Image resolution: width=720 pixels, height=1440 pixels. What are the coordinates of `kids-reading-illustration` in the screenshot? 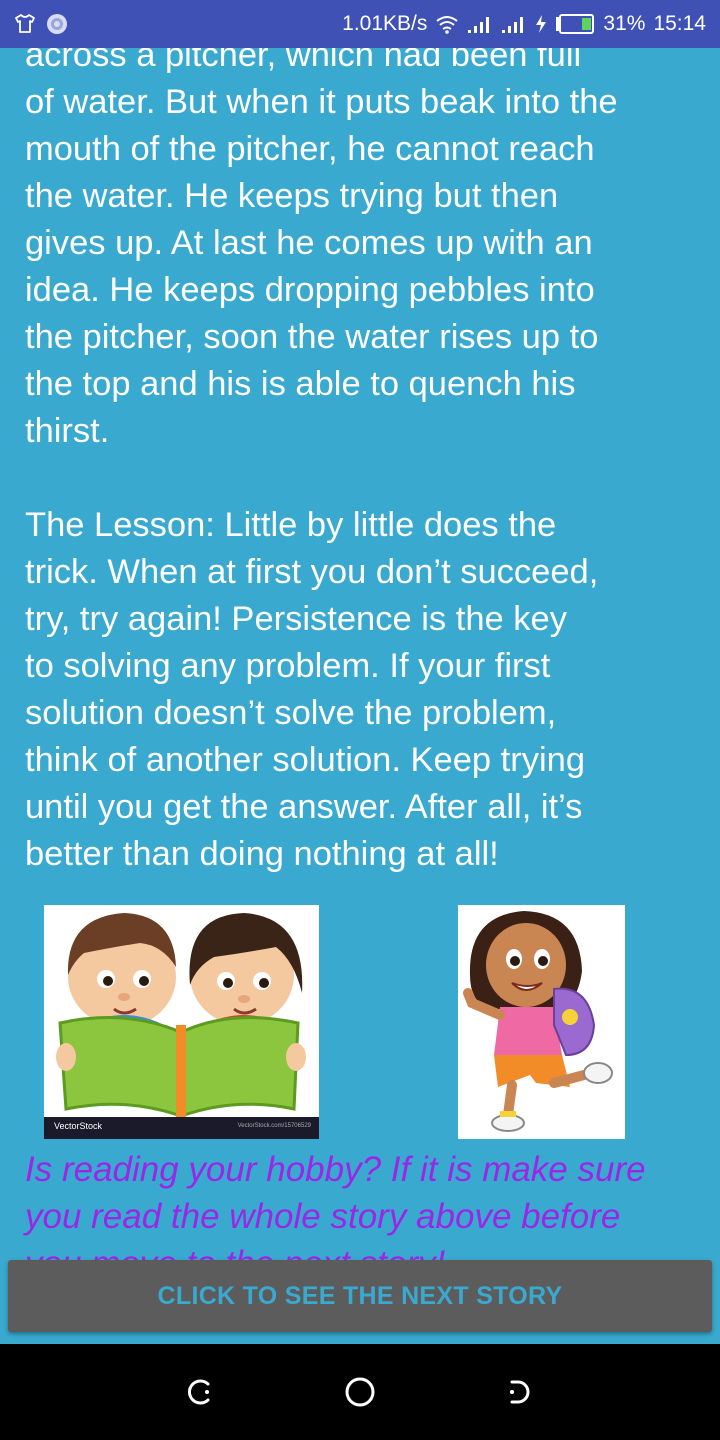 It's located at (181, 1015).